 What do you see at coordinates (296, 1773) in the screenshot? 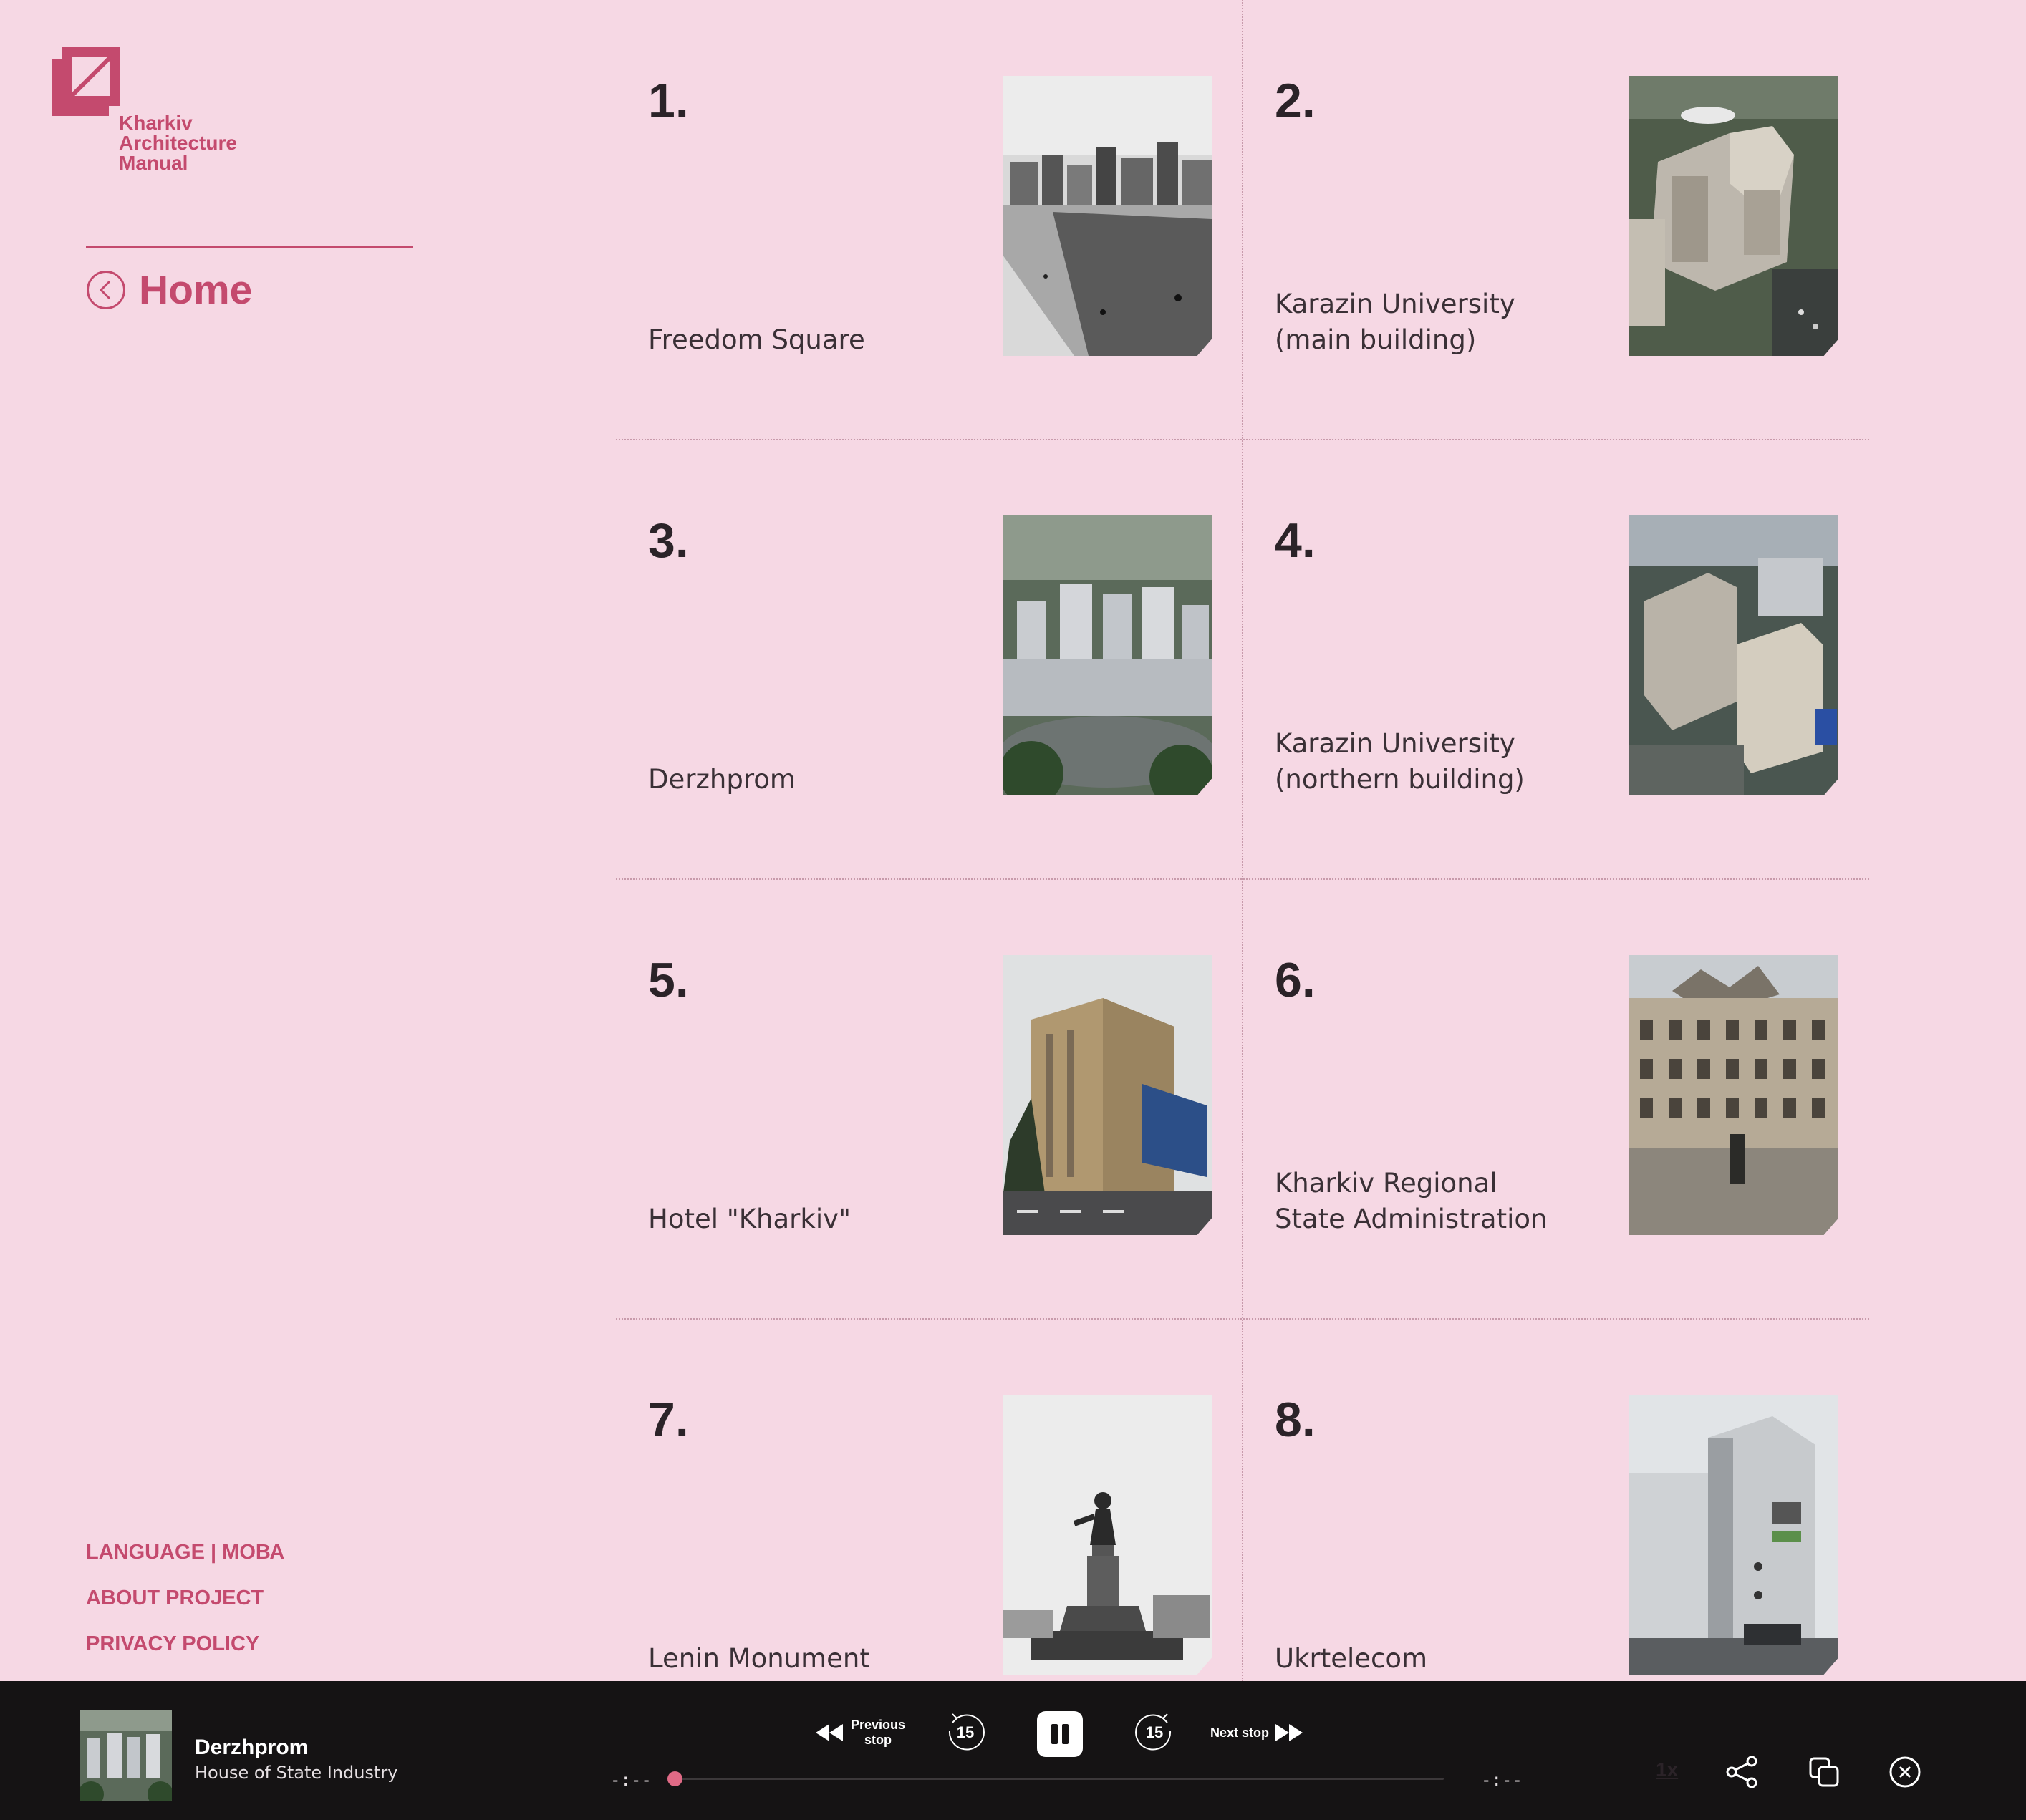
I see `now-playing-subtitle: House of State Industry` at bounding box center [296, 1773].